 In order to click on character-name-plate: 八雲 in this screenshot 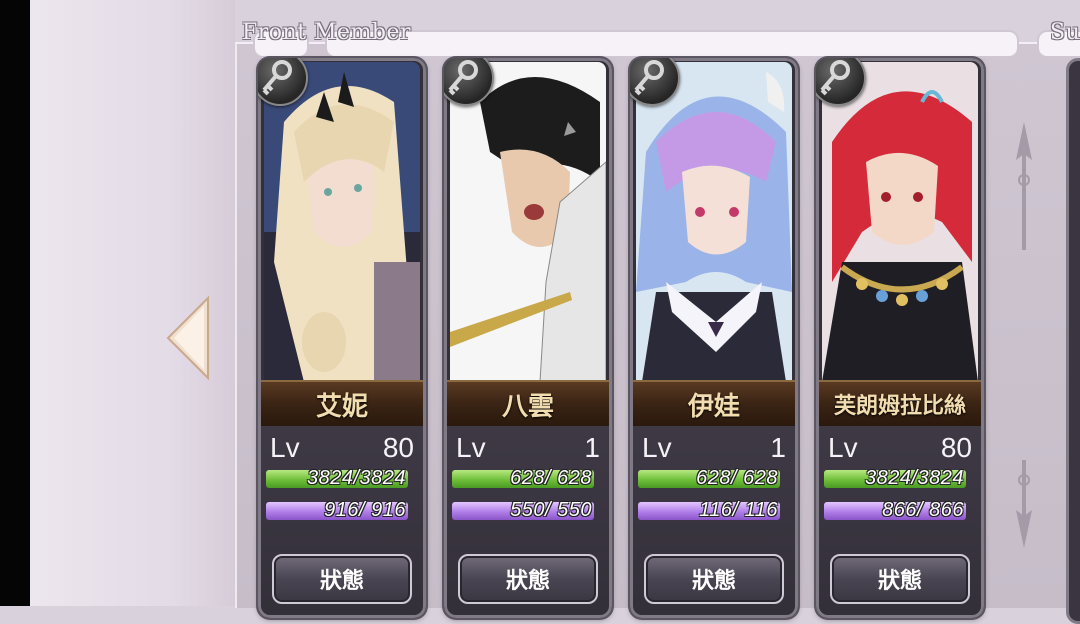, I will do `click(528, 404)`.